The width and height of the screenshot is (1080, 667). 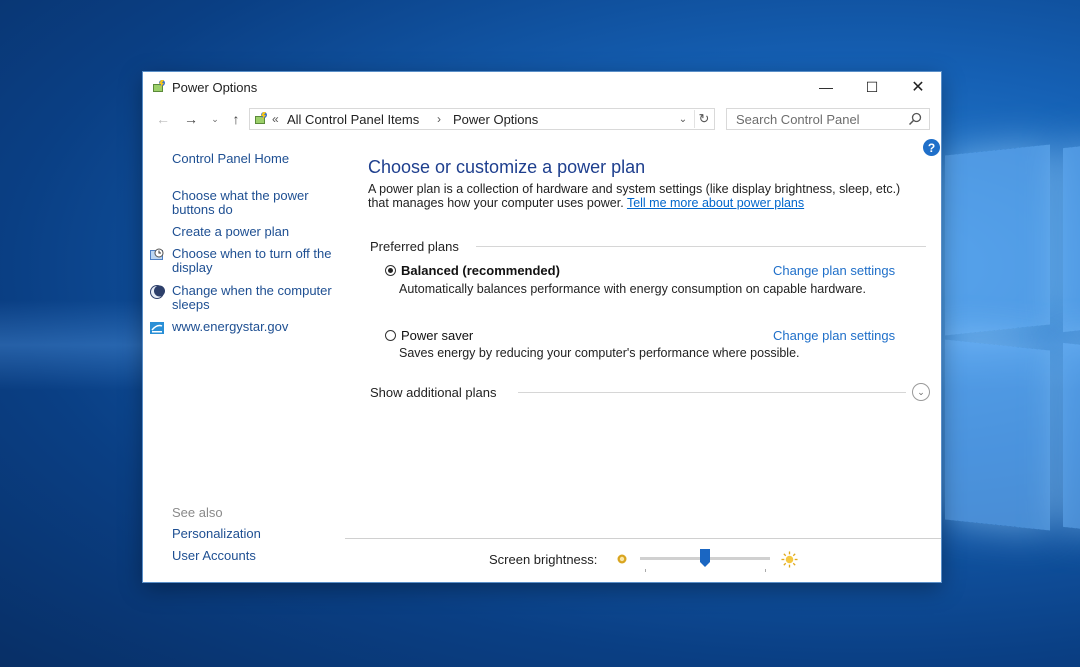 What do you see at coordinates (915, 119) in the screenshot?
I see `search-icon` at bounding box center [915, 119].